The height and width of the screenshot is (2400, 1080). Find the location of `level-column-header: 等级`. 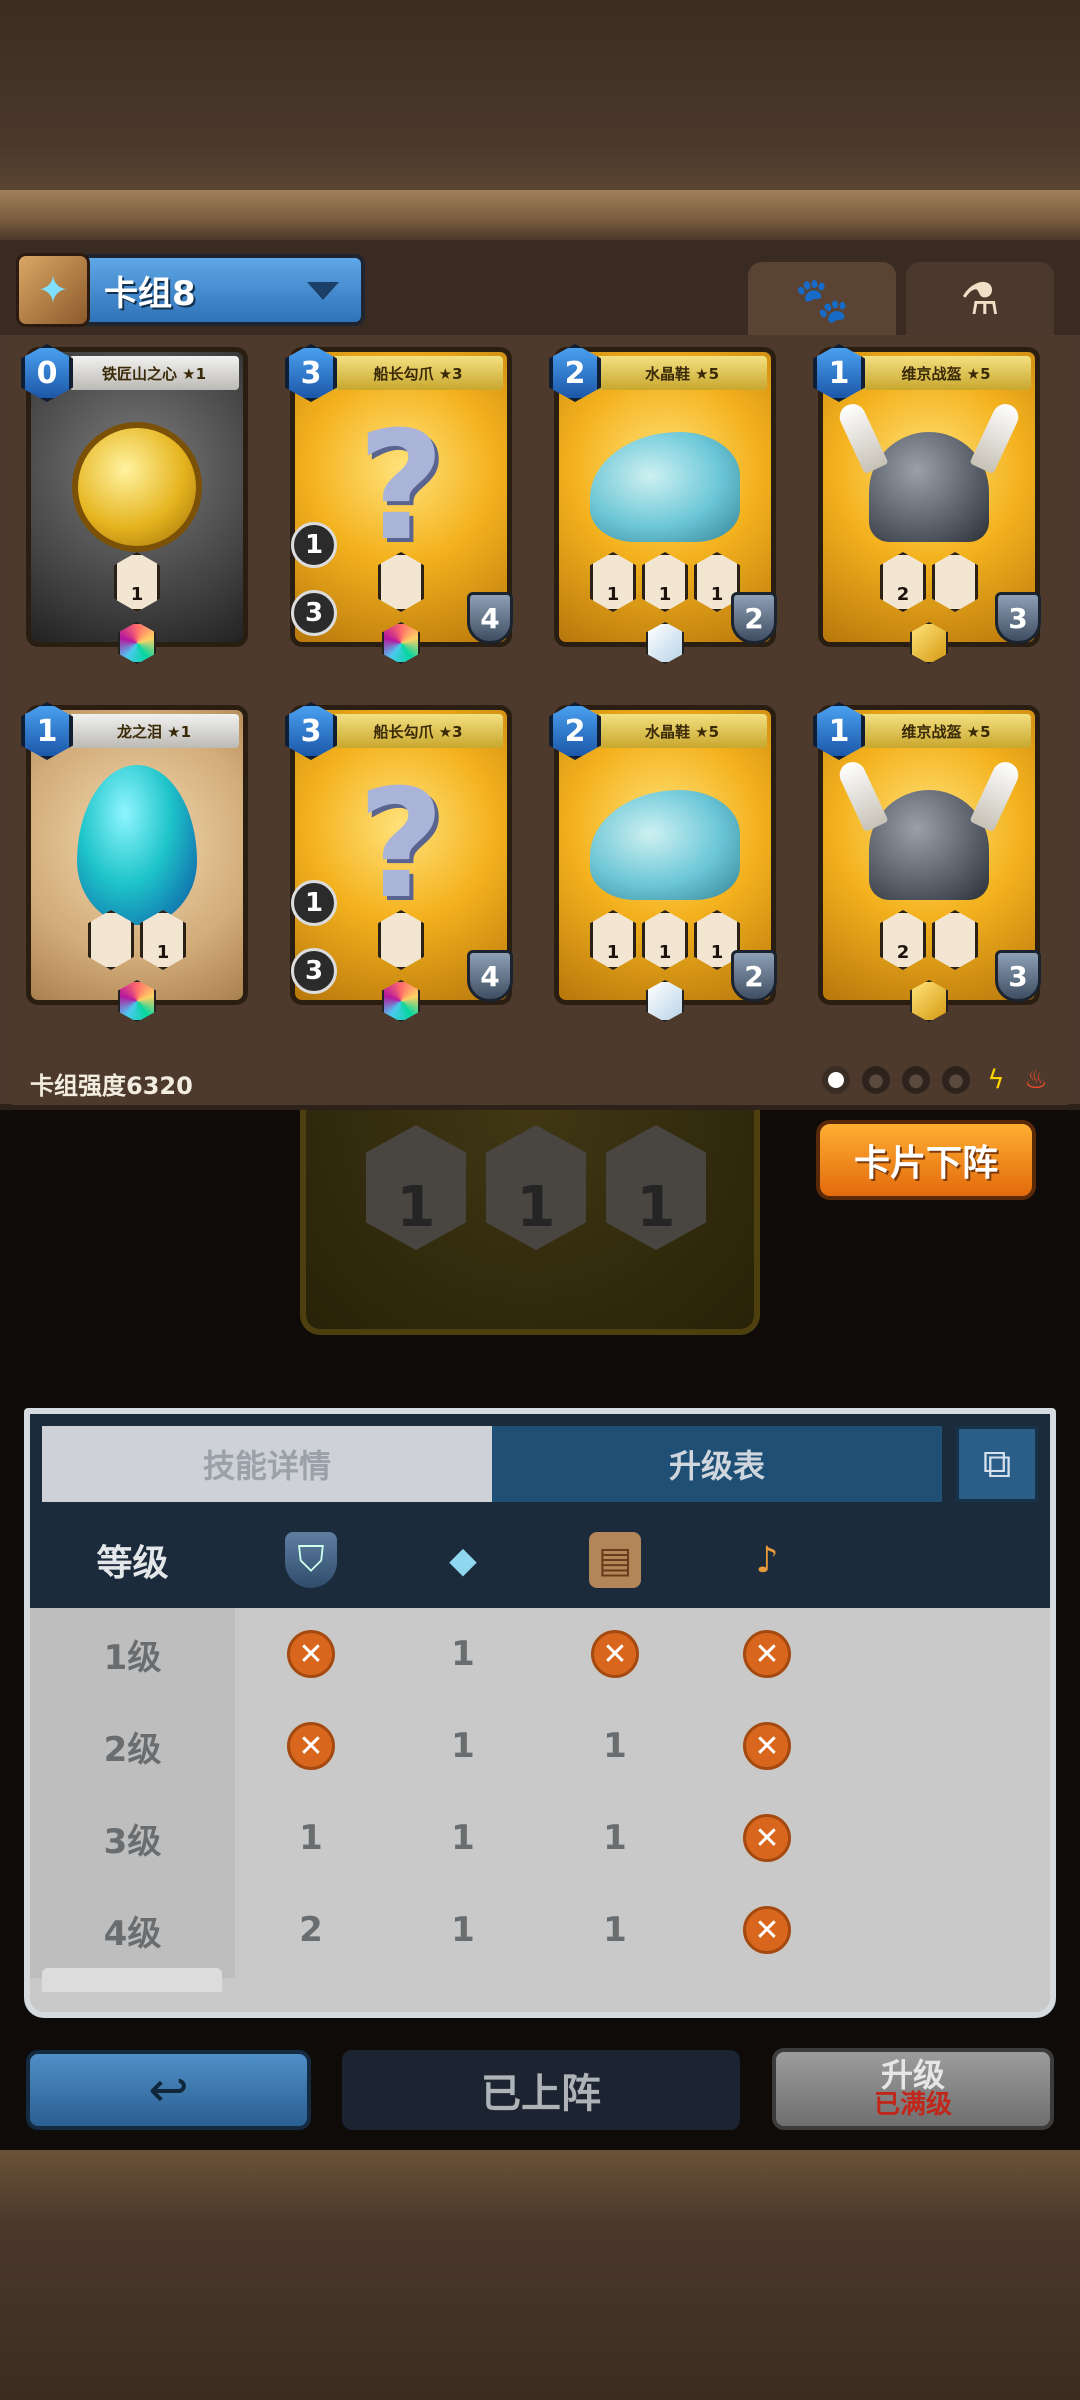

level-column-header: 等级 is located at coordinates (132, 1563).